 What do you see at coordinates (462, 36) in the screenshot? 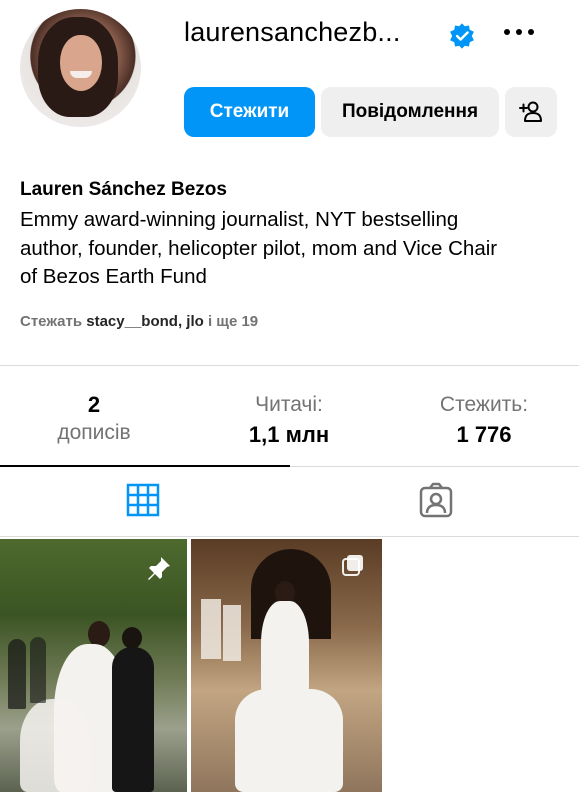
I see `verified-badge-icon` at bounding box center [462, 36].